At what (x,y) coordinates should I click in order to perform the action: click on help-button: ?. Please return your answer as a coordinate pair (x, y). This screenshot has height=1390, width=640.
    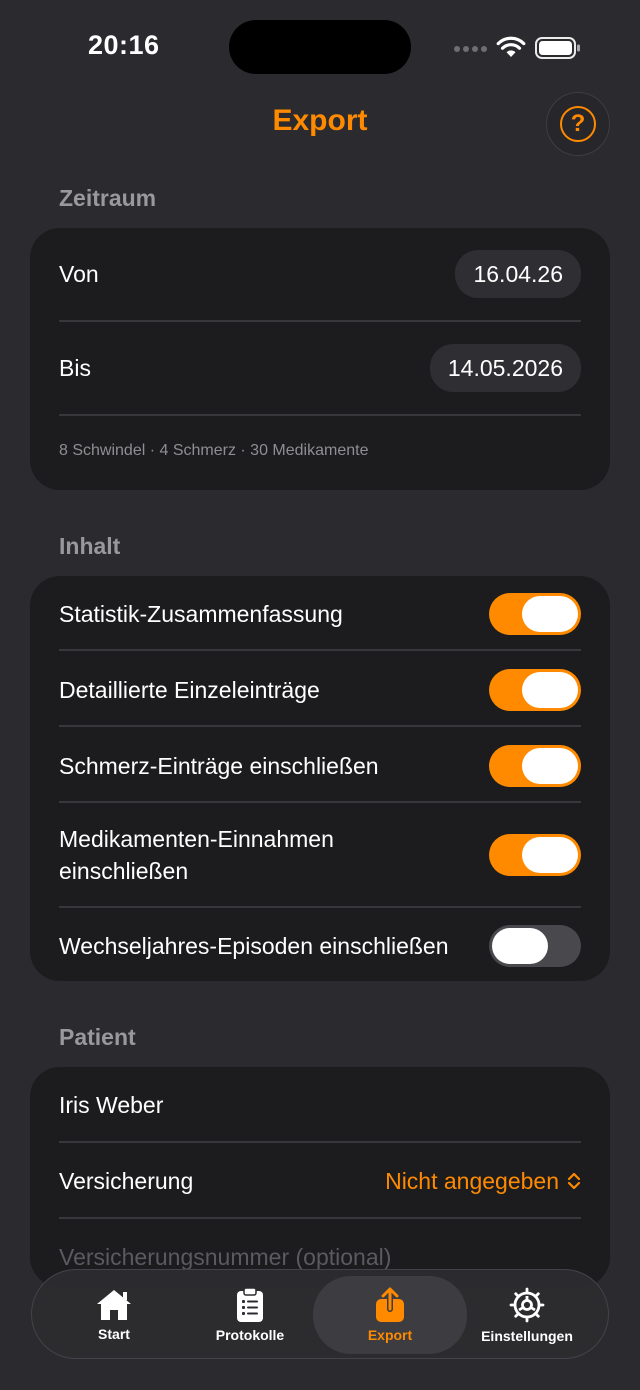
    Looking at the image, I should click on (578, 124).